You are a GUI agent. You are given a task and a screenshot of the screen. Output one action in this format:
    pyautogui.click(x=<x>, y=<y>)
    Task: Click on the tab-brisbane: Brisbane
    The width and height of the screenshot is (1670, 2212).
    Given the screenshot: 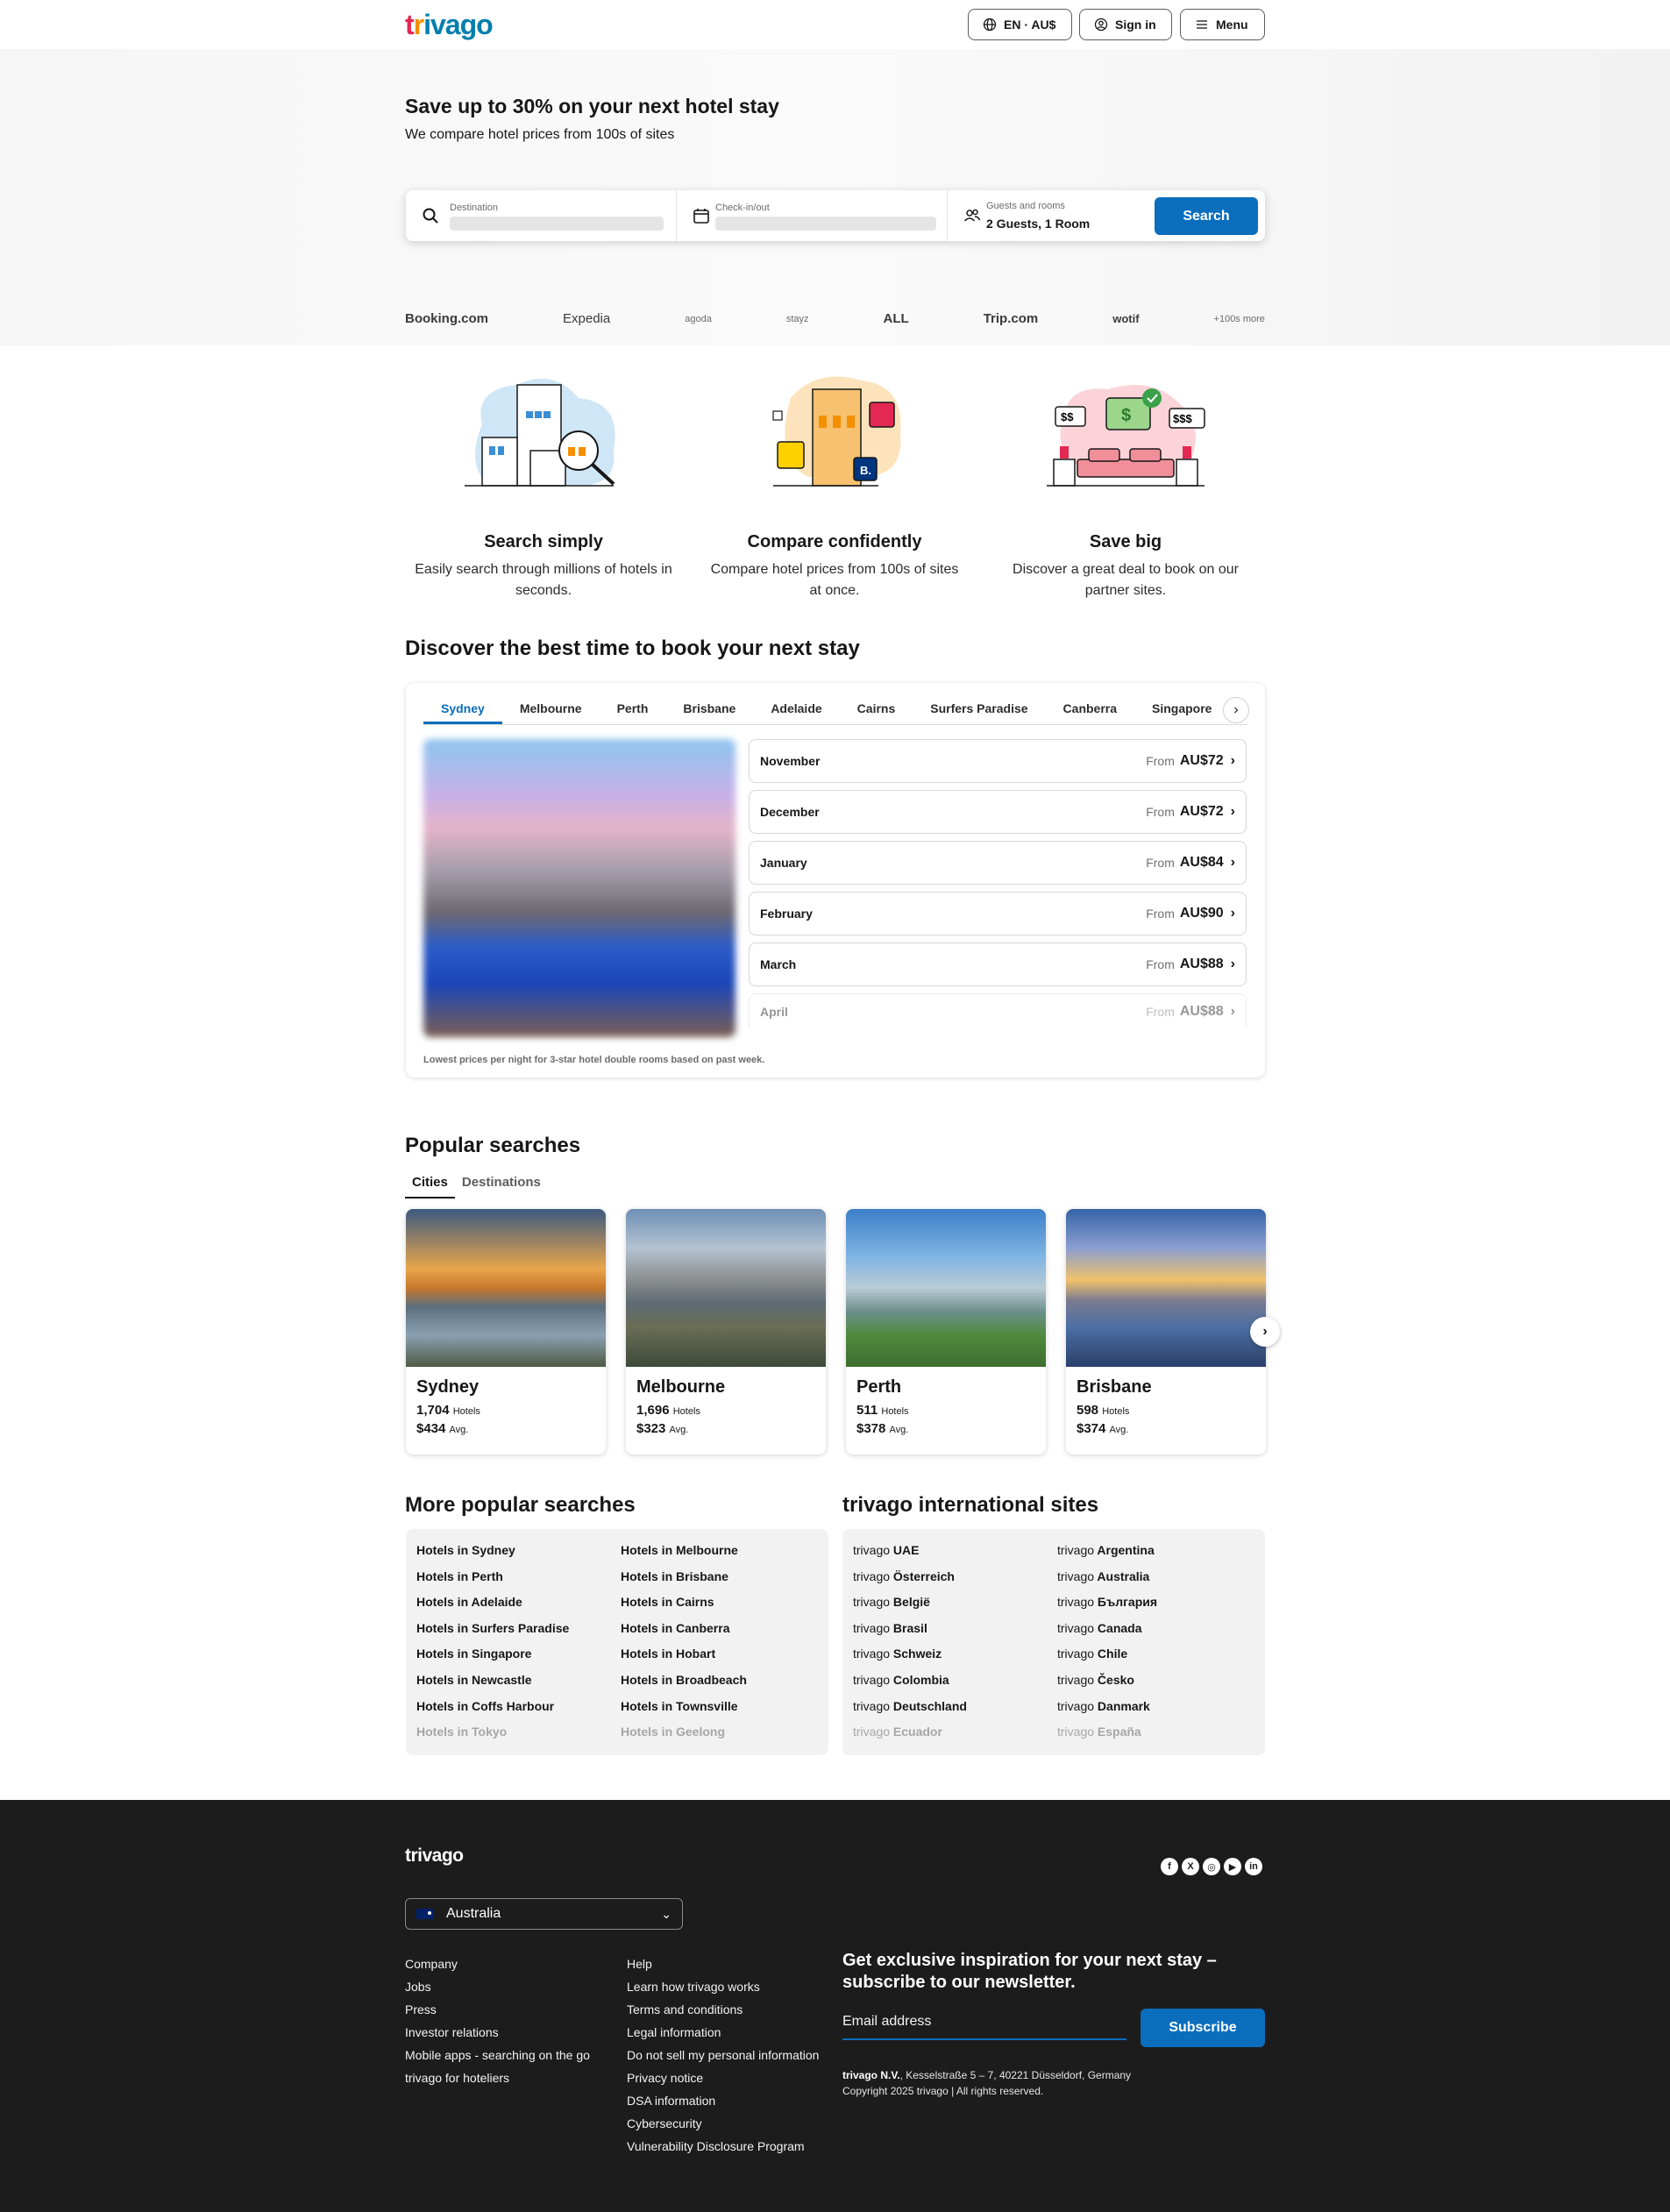 What is the action you would take?
    pyautogui.click(x=709, y=709)
    